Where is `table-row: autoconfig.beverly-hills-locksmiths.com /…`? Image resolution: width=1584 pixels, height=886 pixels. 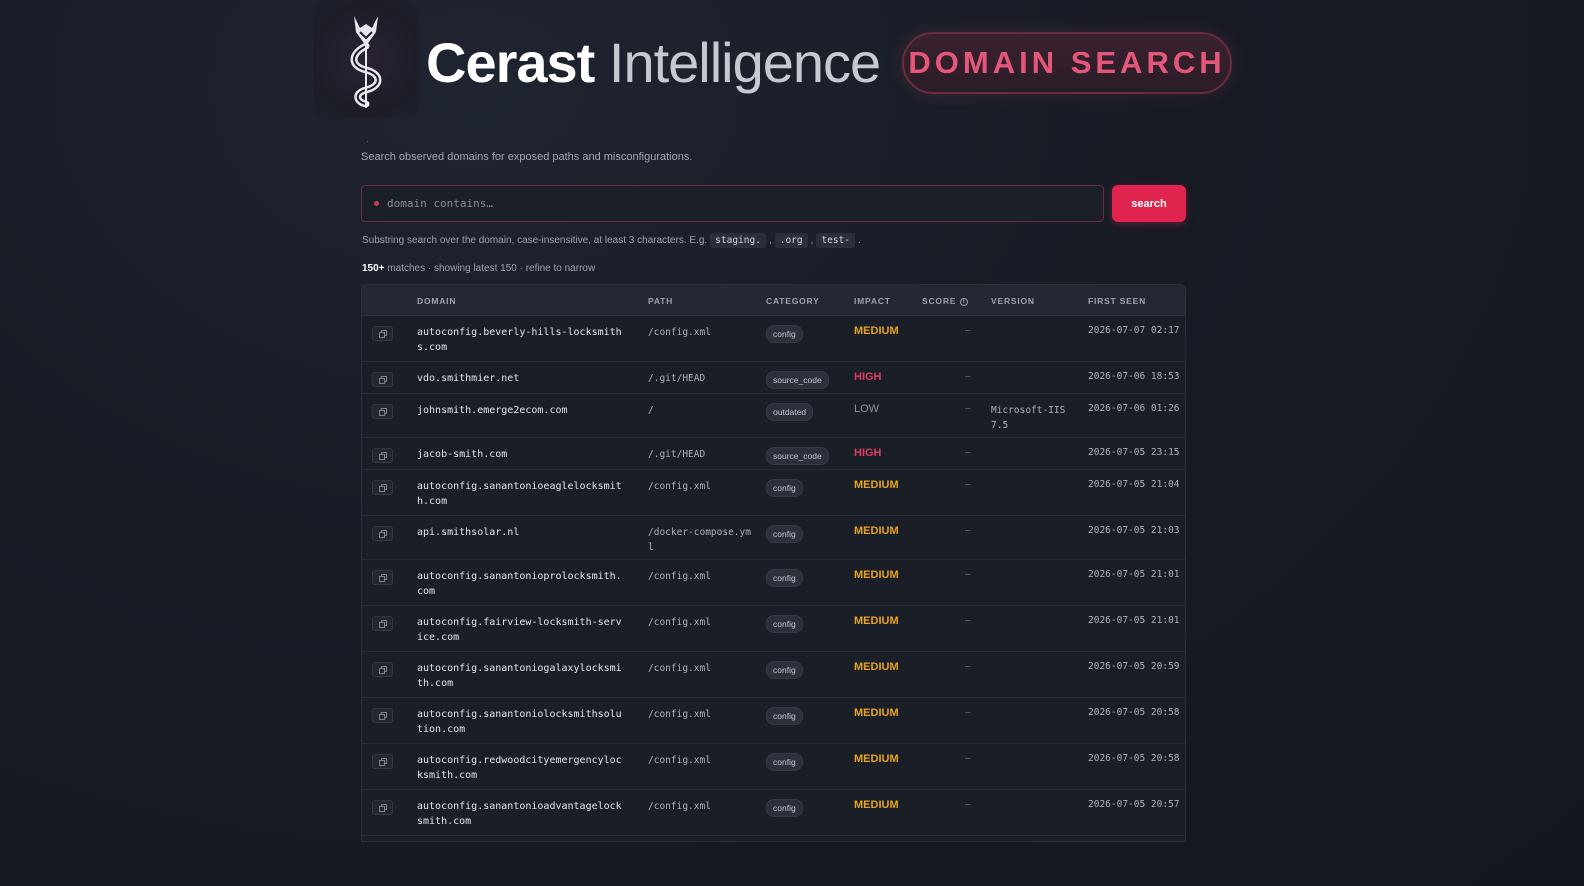 table-row: autoconfig.beverly-hills-locksmiths.com /… is located at coordinates (773, 339).